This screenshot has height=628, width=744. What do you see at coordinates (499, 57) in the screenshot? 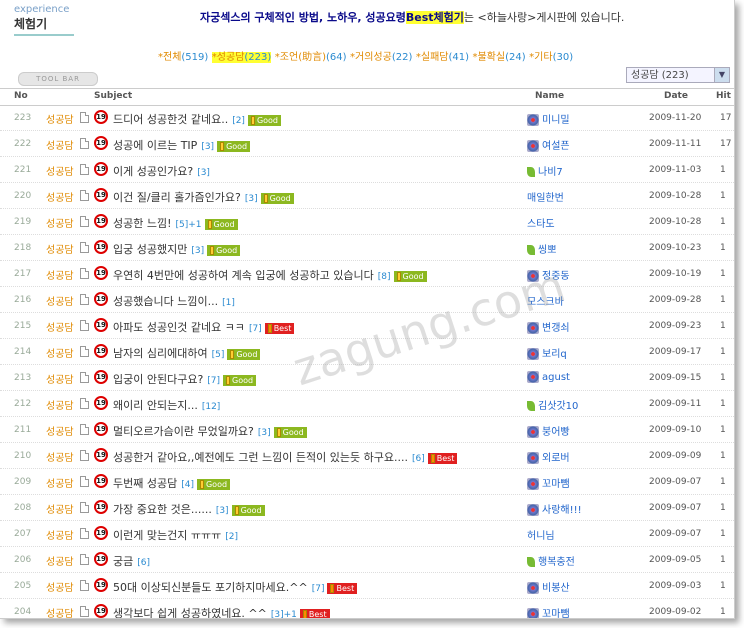
I see `category-filter-item: *불확실(24)` at bounding box center [499, 57].